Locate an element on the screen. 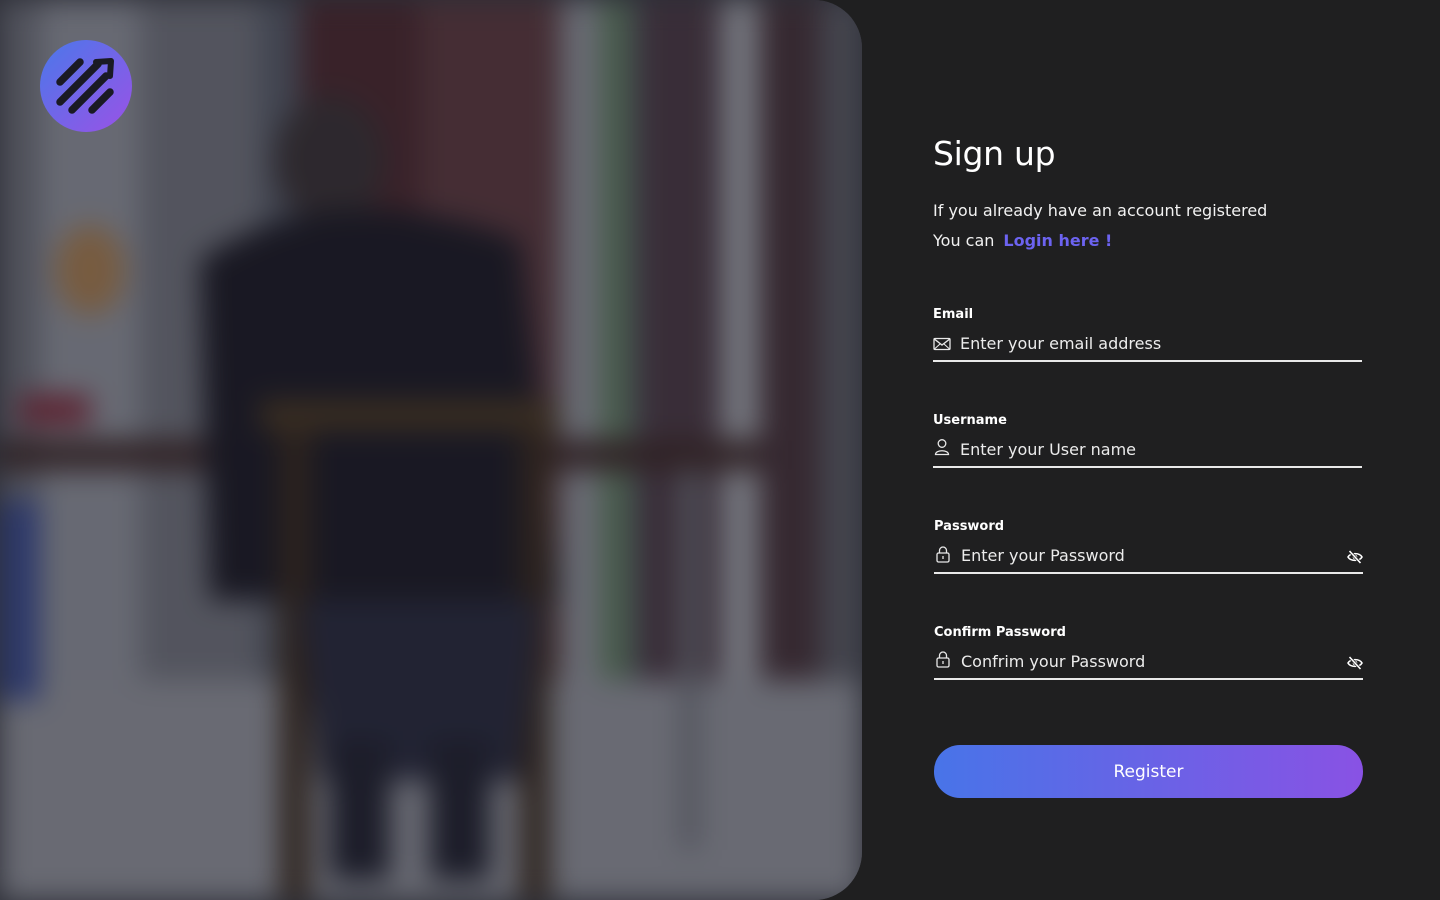 This screenshot has height=900, width=1440. password-field-row is located at coordinates (1148, 557).